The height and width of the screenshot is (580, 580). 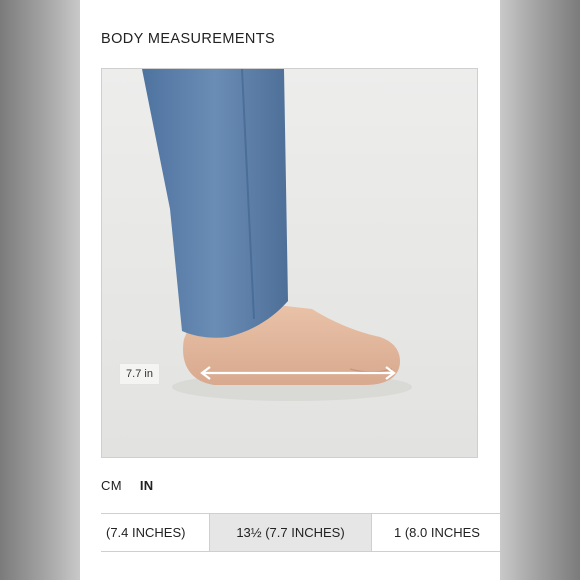 What do you see at coordinates (111, 485) in the screenshot?
I see `unit-cm: CM` at bounding box center [111, 485].